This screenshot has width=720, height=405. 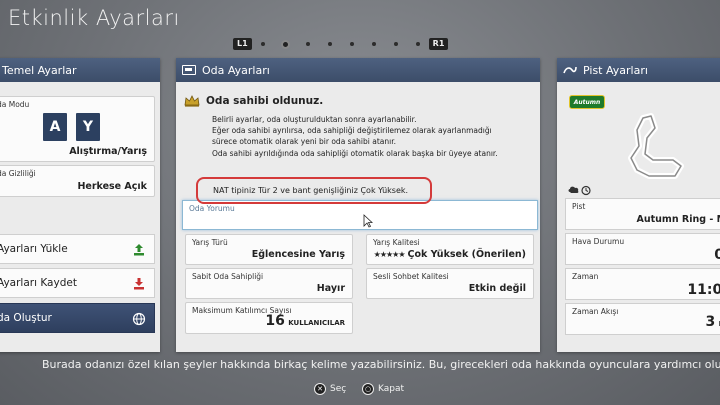 What do you see at coordinates (139, 284) in the screenshot?
I see `download-icon` at bounding box center [139, 284].